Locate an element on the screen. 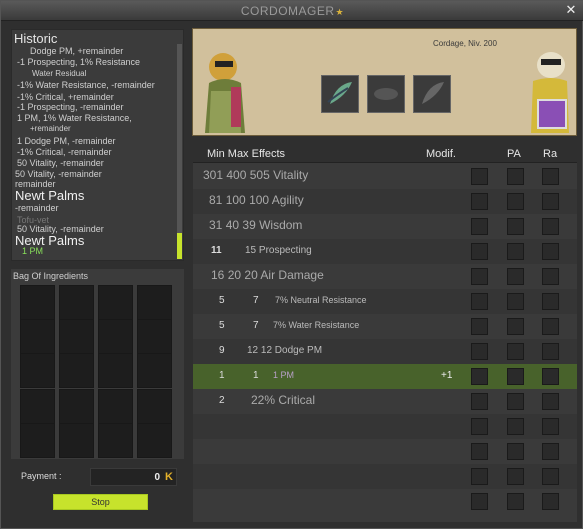  bag-title: Bag Of Ingredients is located at coordinates (97, 276).